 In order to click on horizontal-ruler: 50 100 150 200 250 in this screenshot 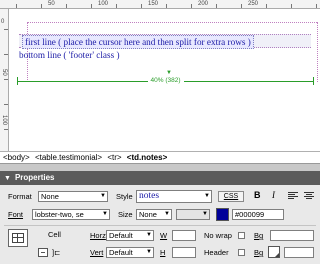, I will do `click(160, 4)`.